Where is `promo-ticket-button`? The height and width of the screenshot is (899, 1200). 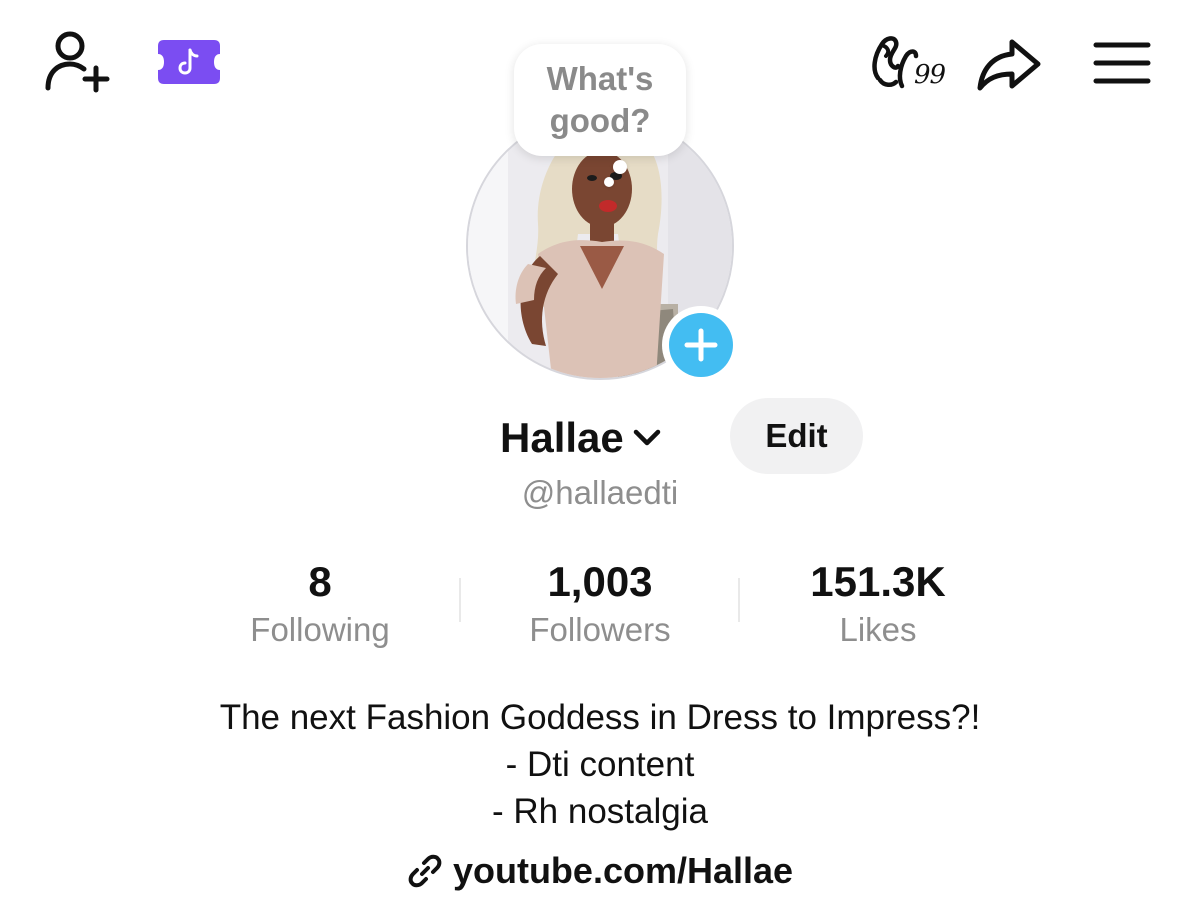 promo-ticket-button is located at coordinates (189, 62).